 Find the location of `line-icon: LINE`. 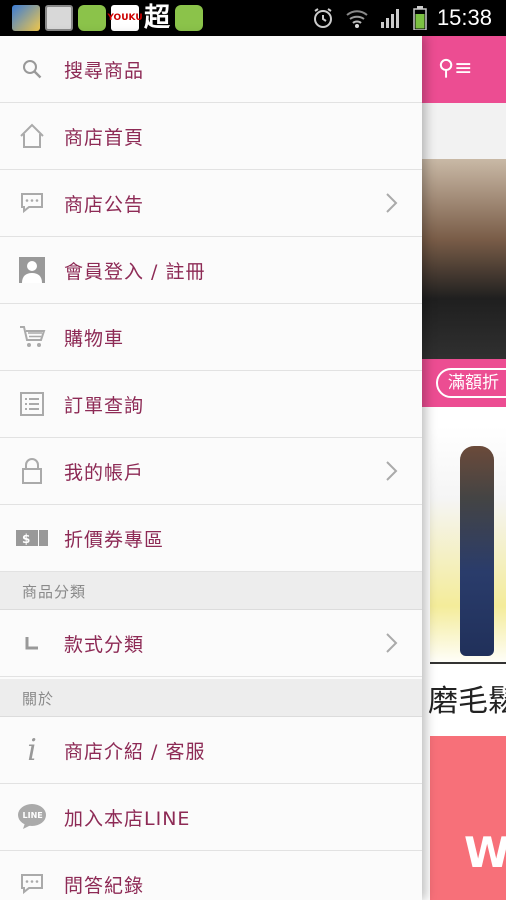

line-icon: LINE is located at coordinates (32, 817).